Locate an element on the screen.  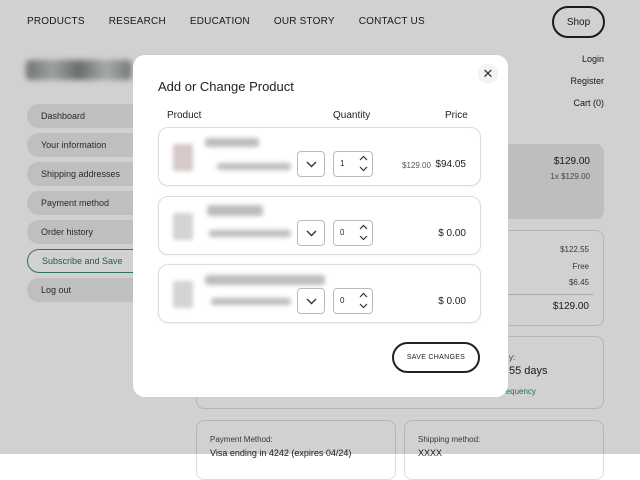
product-row: 1 $129.00 $94.05 is located at coordinates (319, 156).